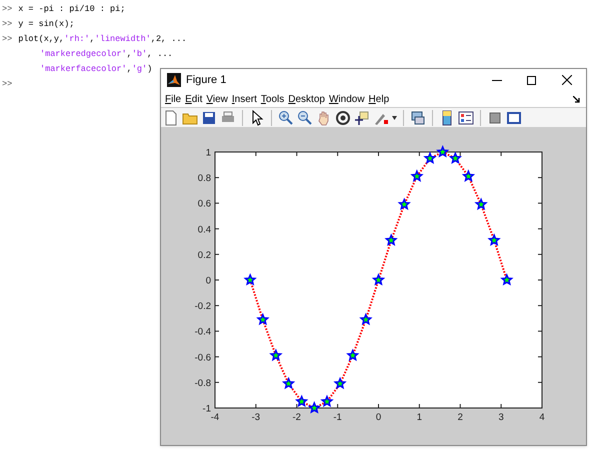  What do you see at coordinates (296, 417) in the screenshot?
I see `x-tick-label: -2` at bounding box center [296, 417].